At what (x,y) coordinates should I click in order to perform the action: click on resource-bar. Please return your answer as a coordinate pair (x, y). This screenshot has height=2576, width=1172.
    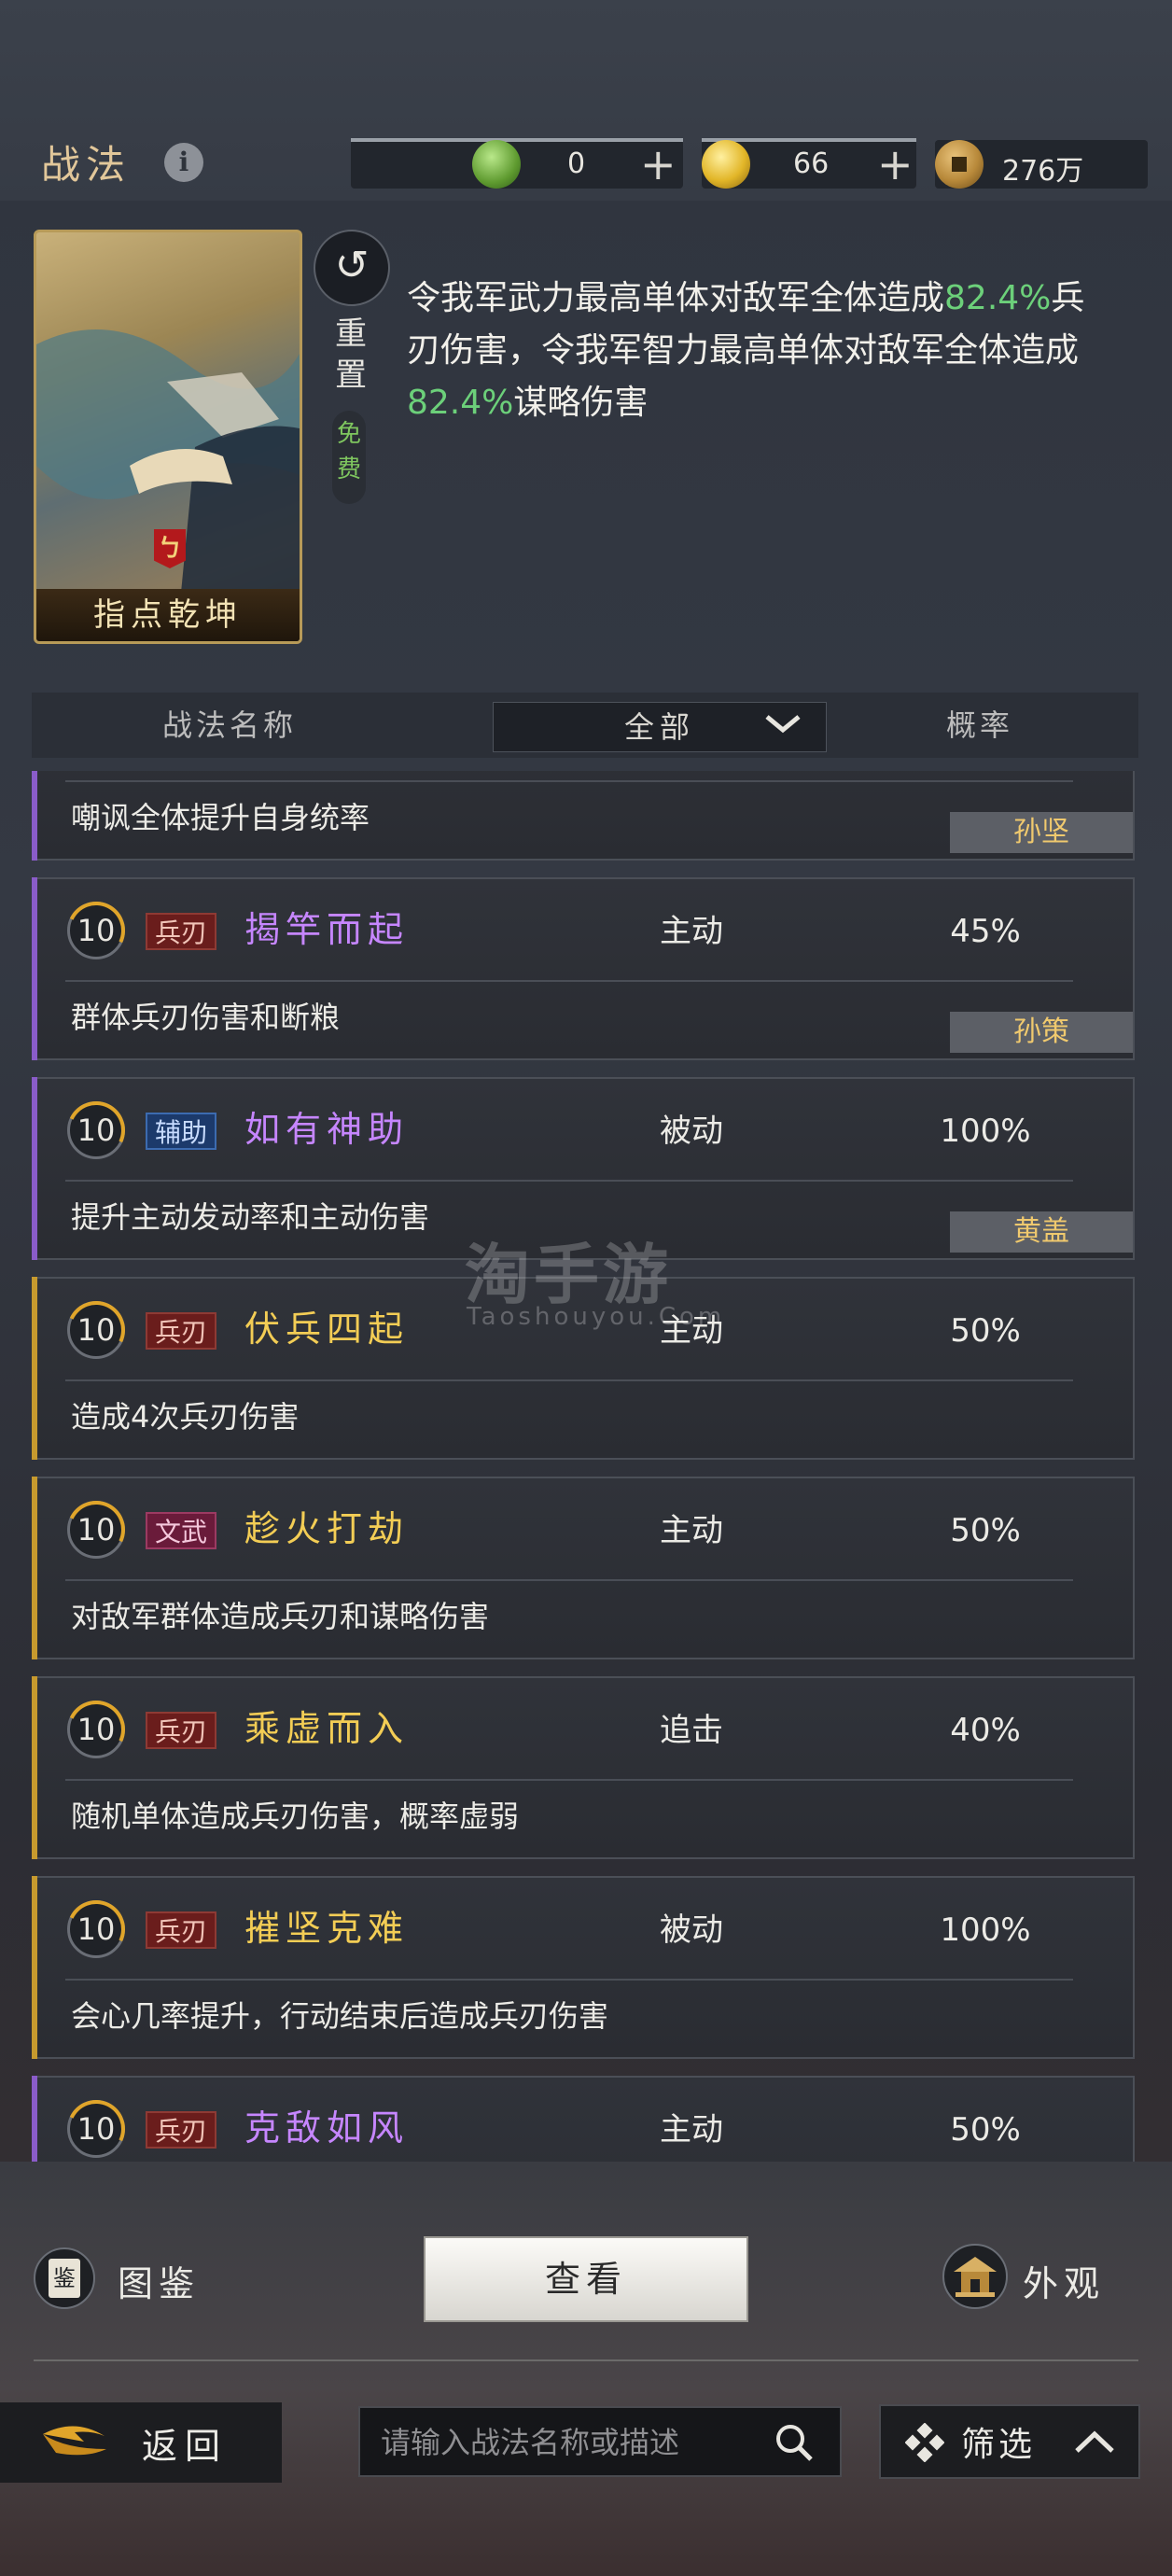
    Looking at the image, I should click on (517, 140).